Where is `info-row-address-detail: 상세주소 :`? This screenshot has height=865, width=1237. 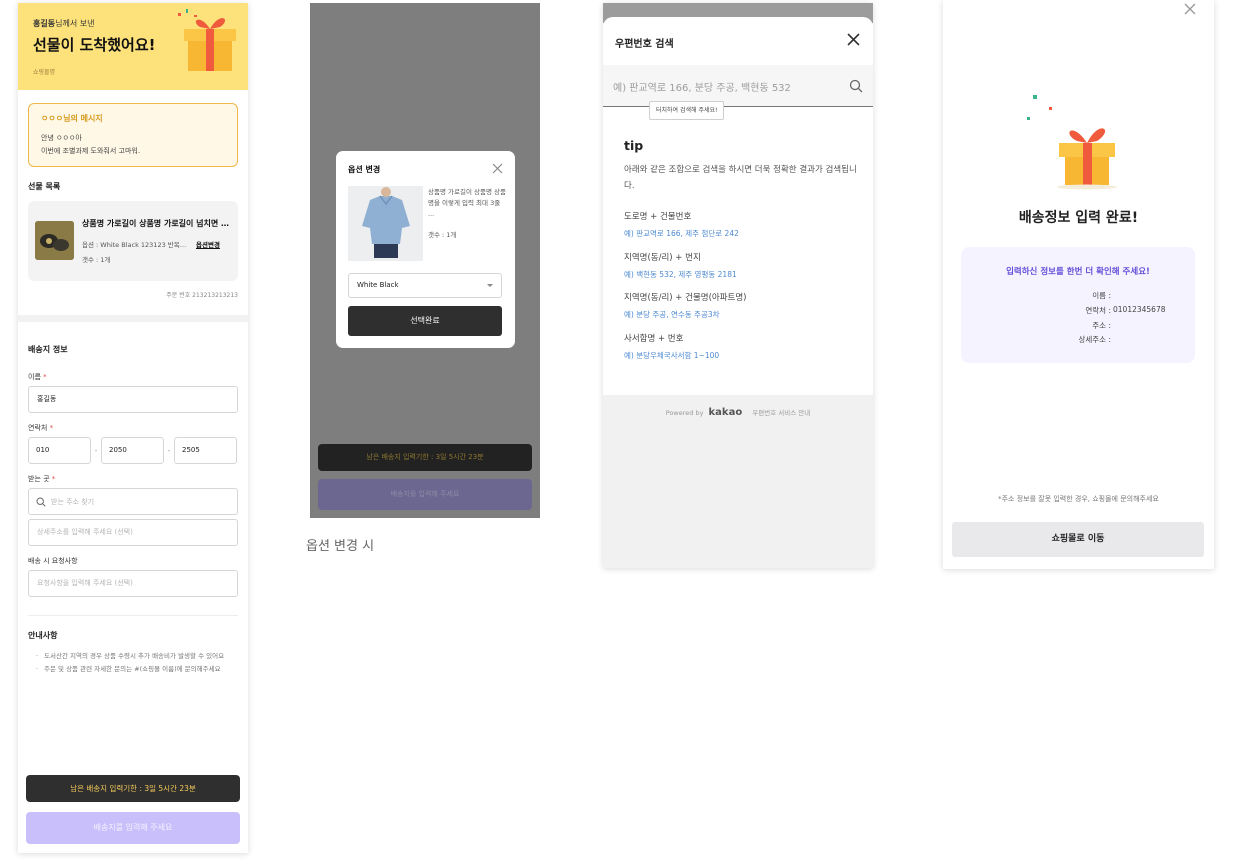 info-row-address-detail: 상세주소 : is located at coordinates (1036, 339).